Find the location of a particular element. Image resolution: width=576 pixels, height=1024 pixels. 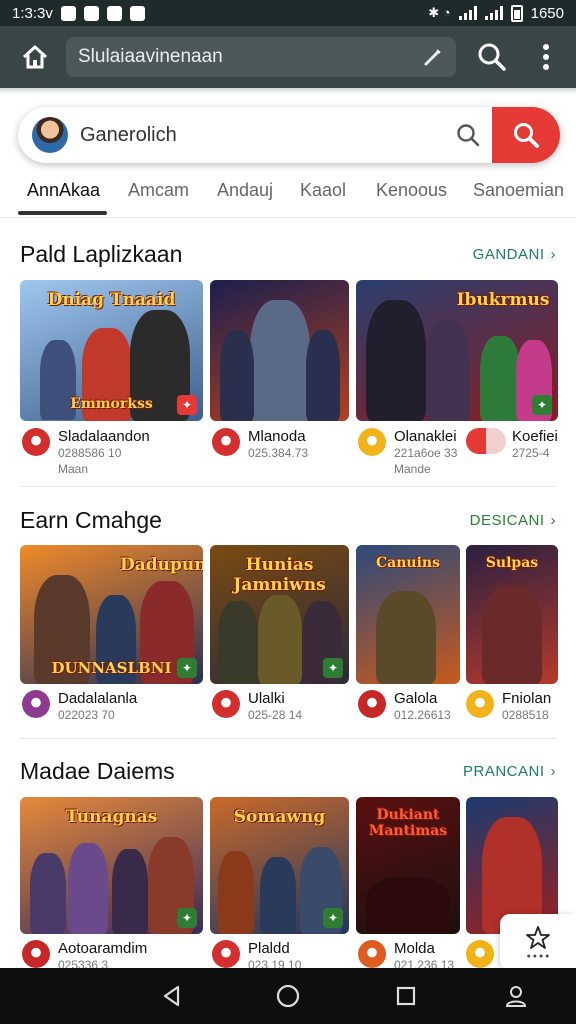

section-see-all-link: DESICANI › is located at coordinates (513, 520).